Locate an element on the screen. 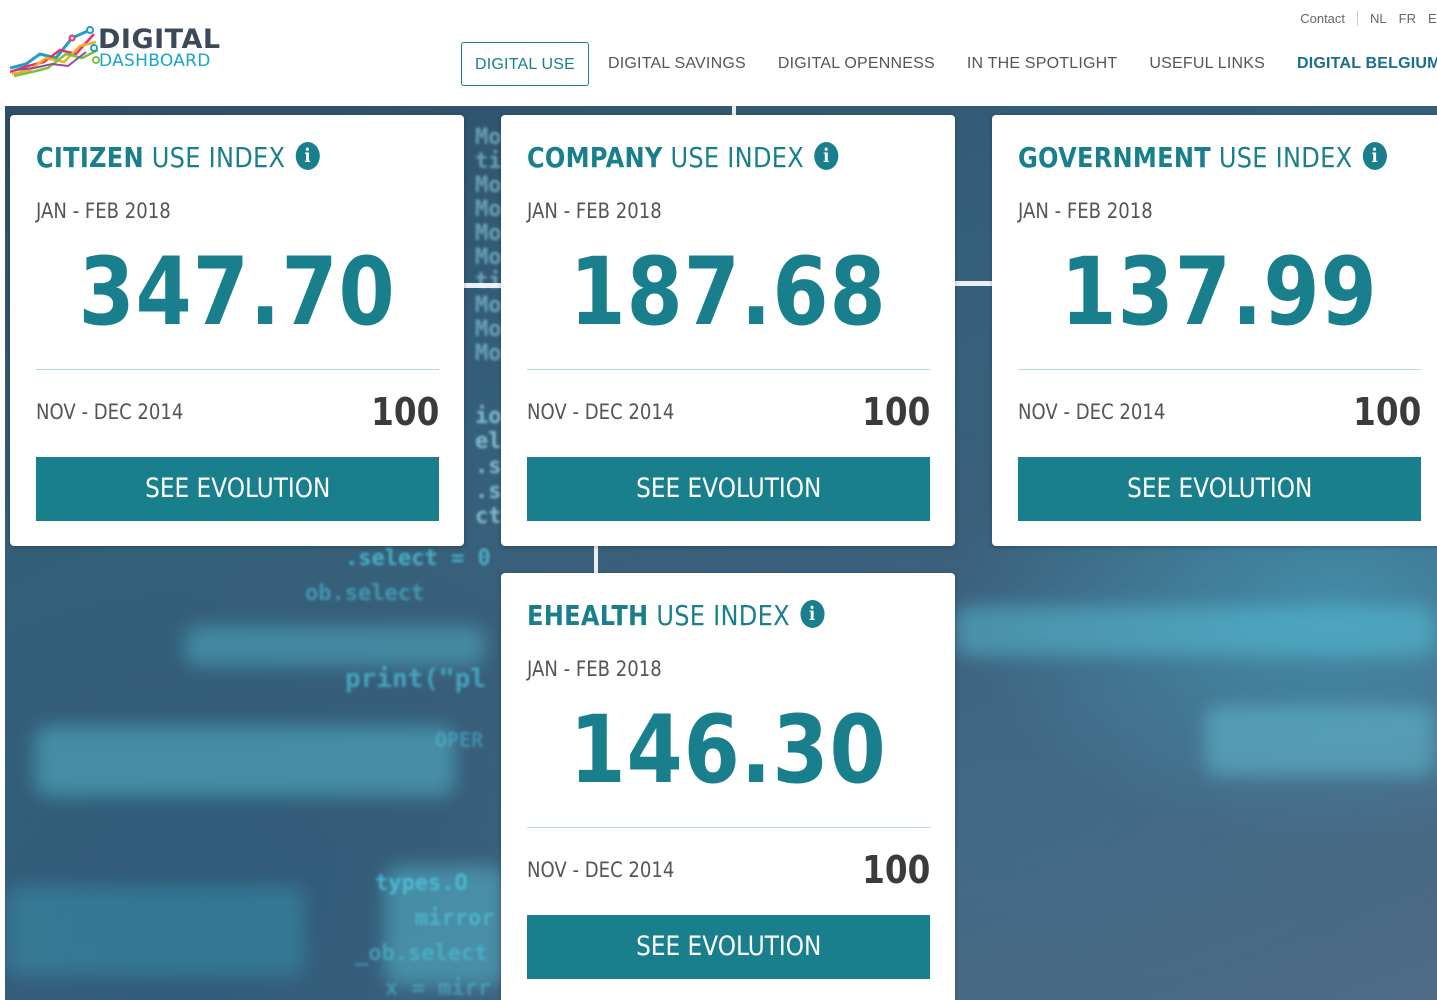 The height and width of the screenshot is (1000, 1437). card-title: COMPANY USE INDEX i is located at coordinates (683, 158).